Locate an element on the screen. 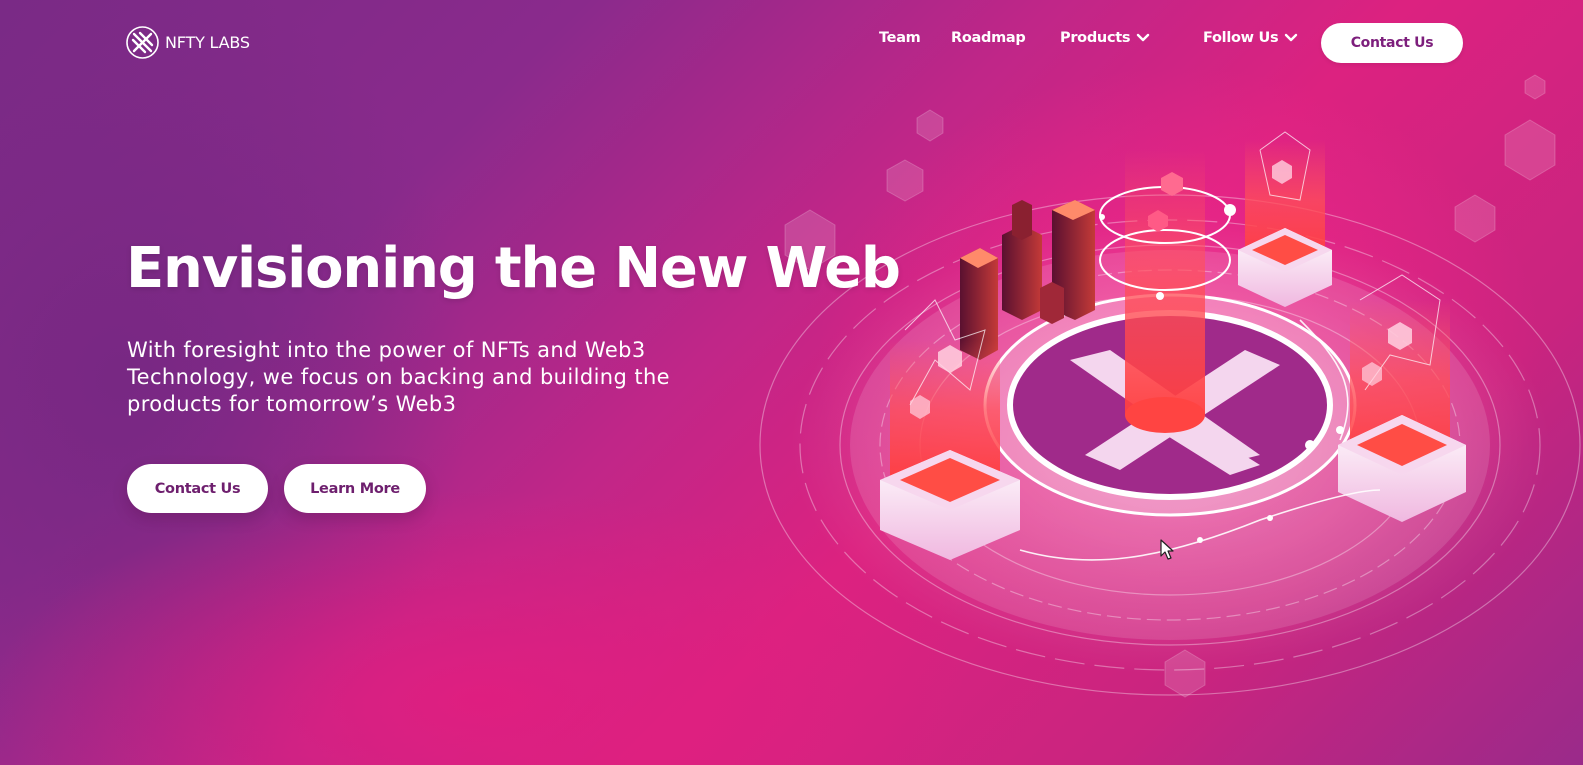  nav-item-label: Team is located at coordinates (900, 38).